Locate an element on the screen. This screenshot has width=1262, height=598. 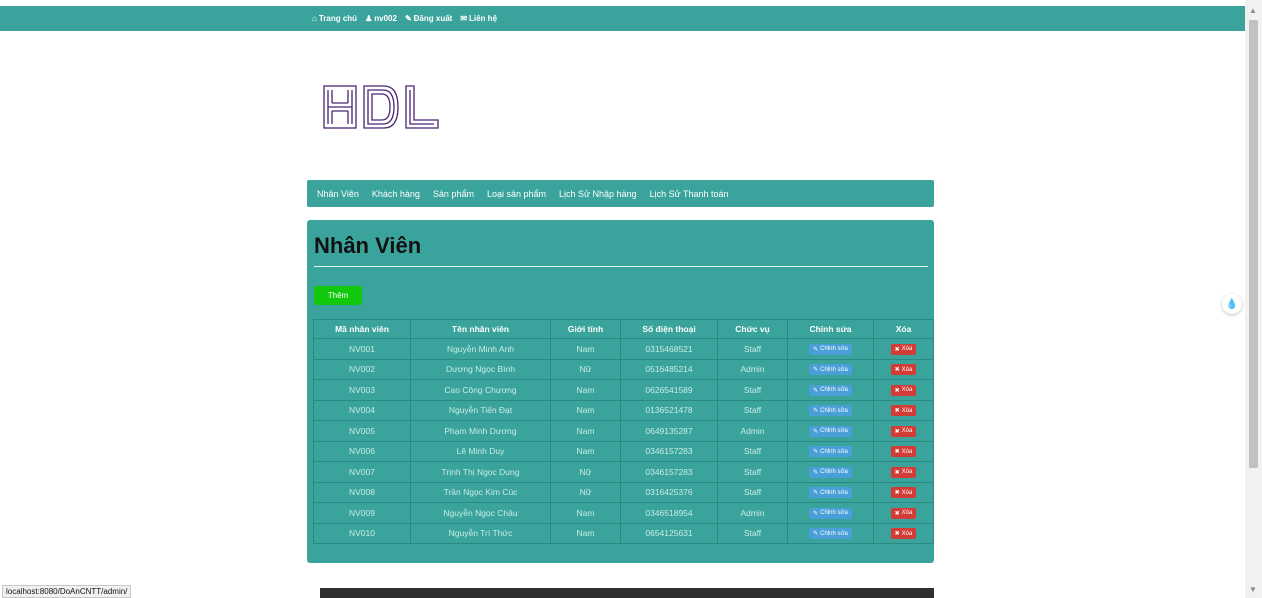
floating-droplet-button: 💧 is located at coordinates (1232, 304).